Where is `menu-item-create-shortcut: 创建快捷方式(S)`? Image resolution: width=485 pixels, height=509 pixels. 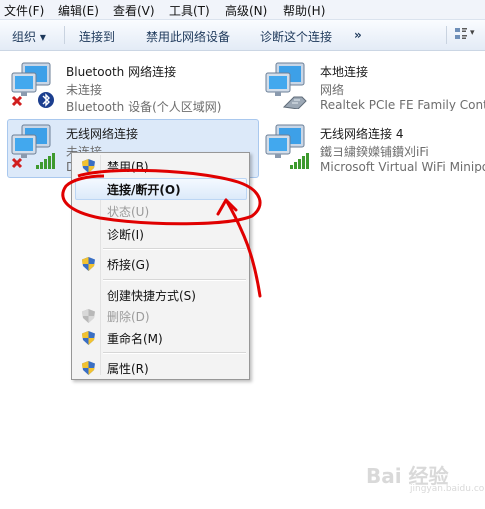 menu-item-create-shortcut: 创建快捷方式(S) is located at coordinates (160, 295).